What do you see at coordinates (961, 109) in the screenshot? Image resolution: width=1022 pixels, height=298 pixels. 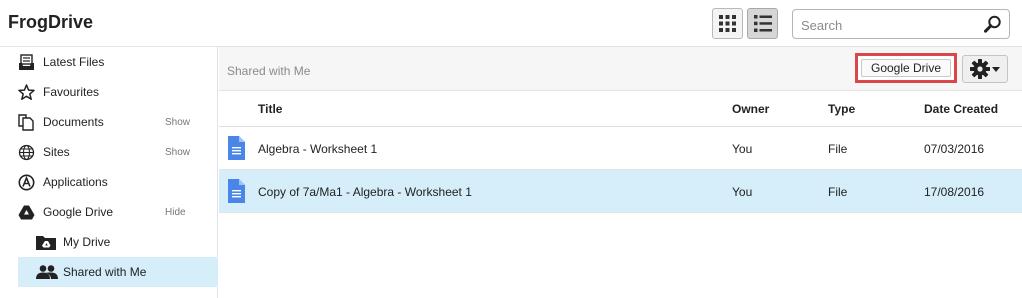 I see `column-date-created: Date Created` at bounding box center [961, 109].